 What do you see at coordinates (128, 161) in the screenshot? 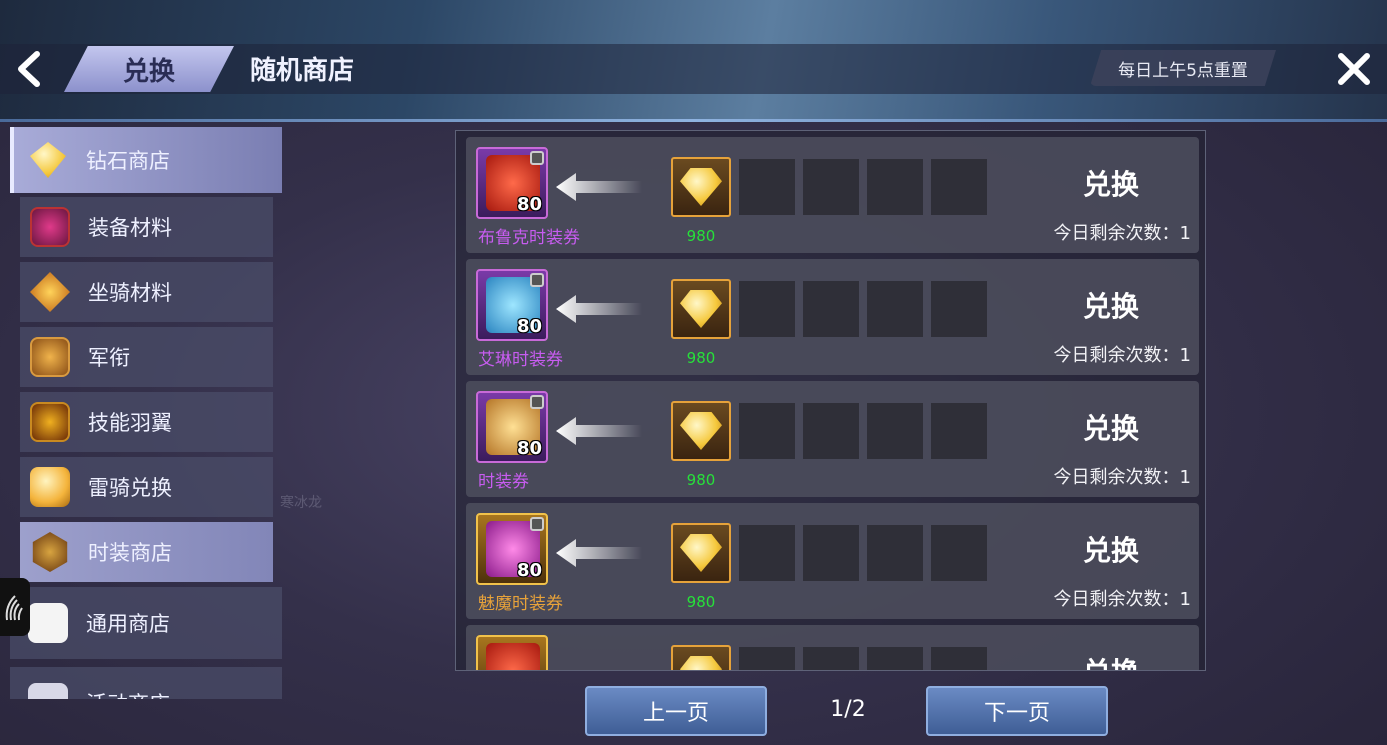
I see `sidebar-item-label: 钻石商店` at bounding box center [128, 161].